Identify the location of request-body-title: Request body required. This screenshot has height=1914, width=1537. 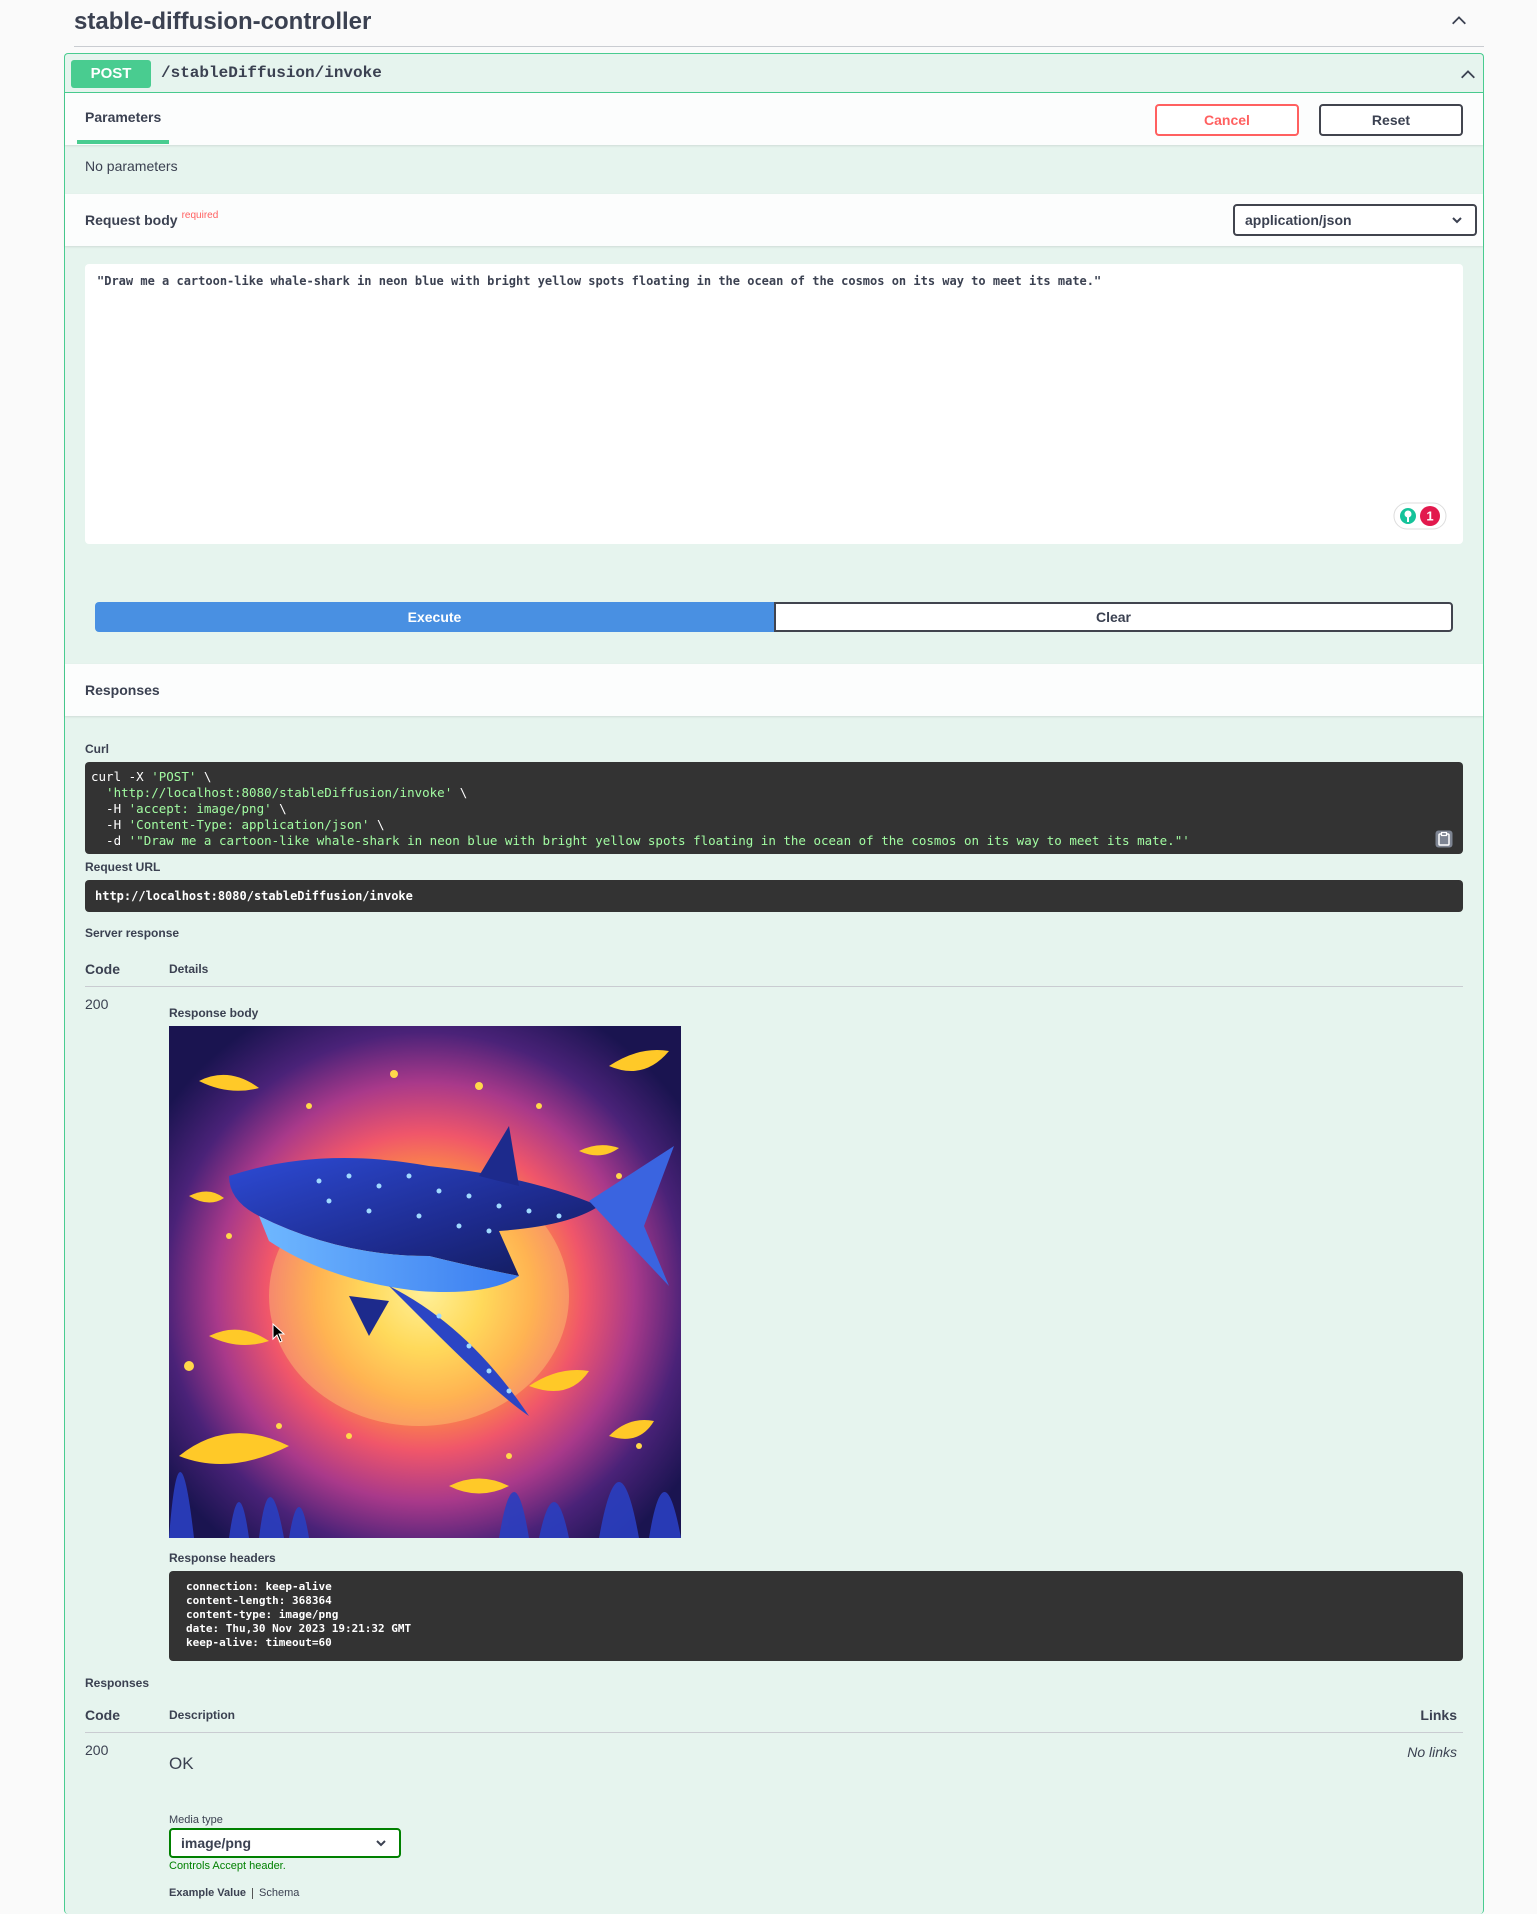
(152, 219).